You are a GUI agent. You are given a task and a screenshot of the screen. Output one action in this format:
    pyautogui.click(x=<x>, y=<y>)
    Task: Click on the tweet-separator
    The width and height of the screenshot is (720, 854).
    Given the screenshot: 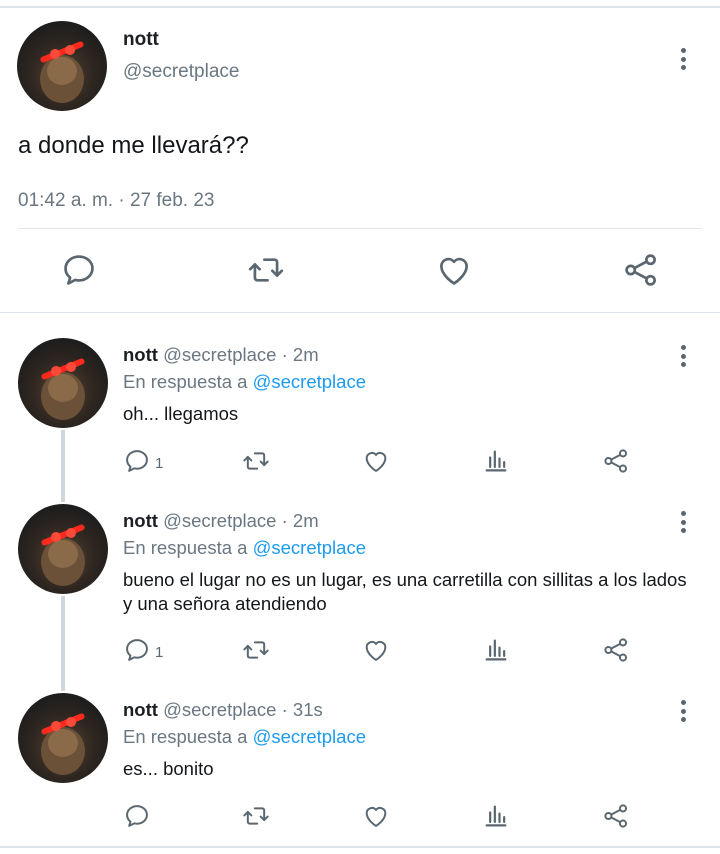 What is the action you would take?
    pyautogui.click(x=360, y=228)
    